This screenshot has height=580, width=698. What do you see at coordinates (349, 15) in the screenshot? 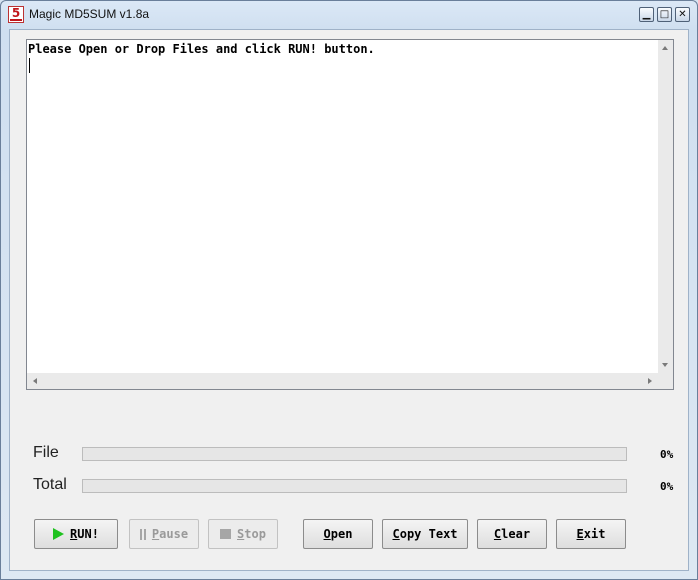
I see `title-bar: 5 Magic MD5SUM v1.8a ▁ □ ✕` at bounding box center [349, 15].